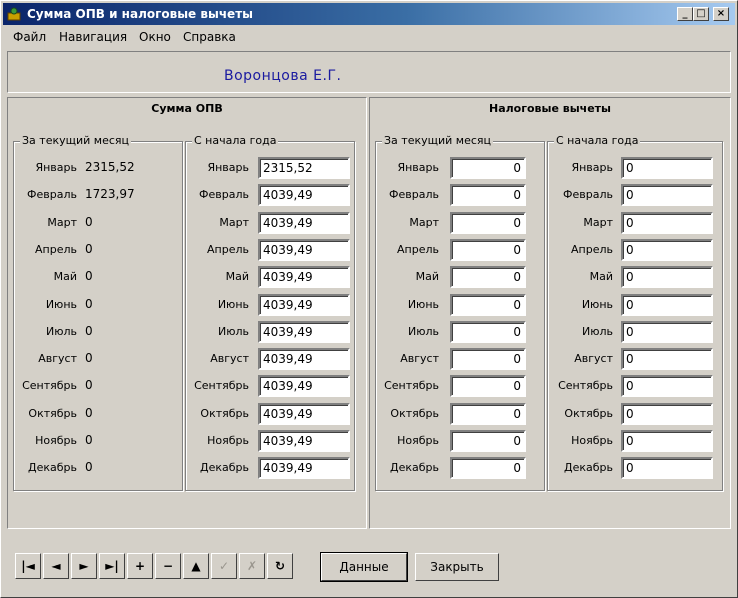  Describe the element at coordinates (304, 168) in the screenshot. I see `opv-year-field: 2315,52` at that location.